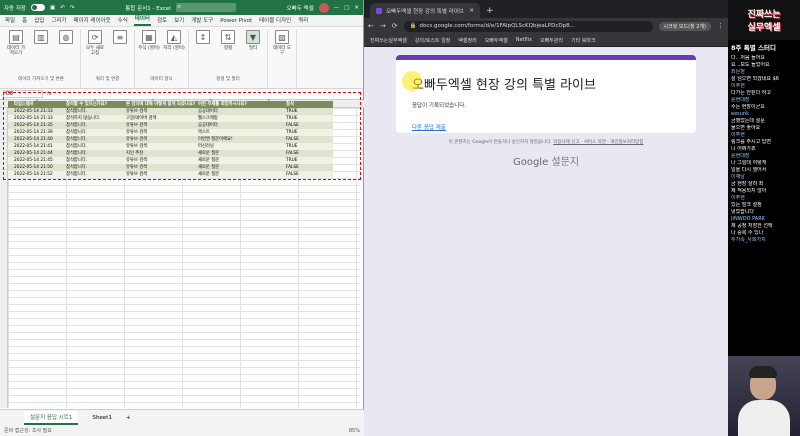 The height and width of the screenshot is (436, 800). What do you see at coordinates (764, 396) in the screenshot?
I see `webcam-overlay` at bounding box center [764, 396].